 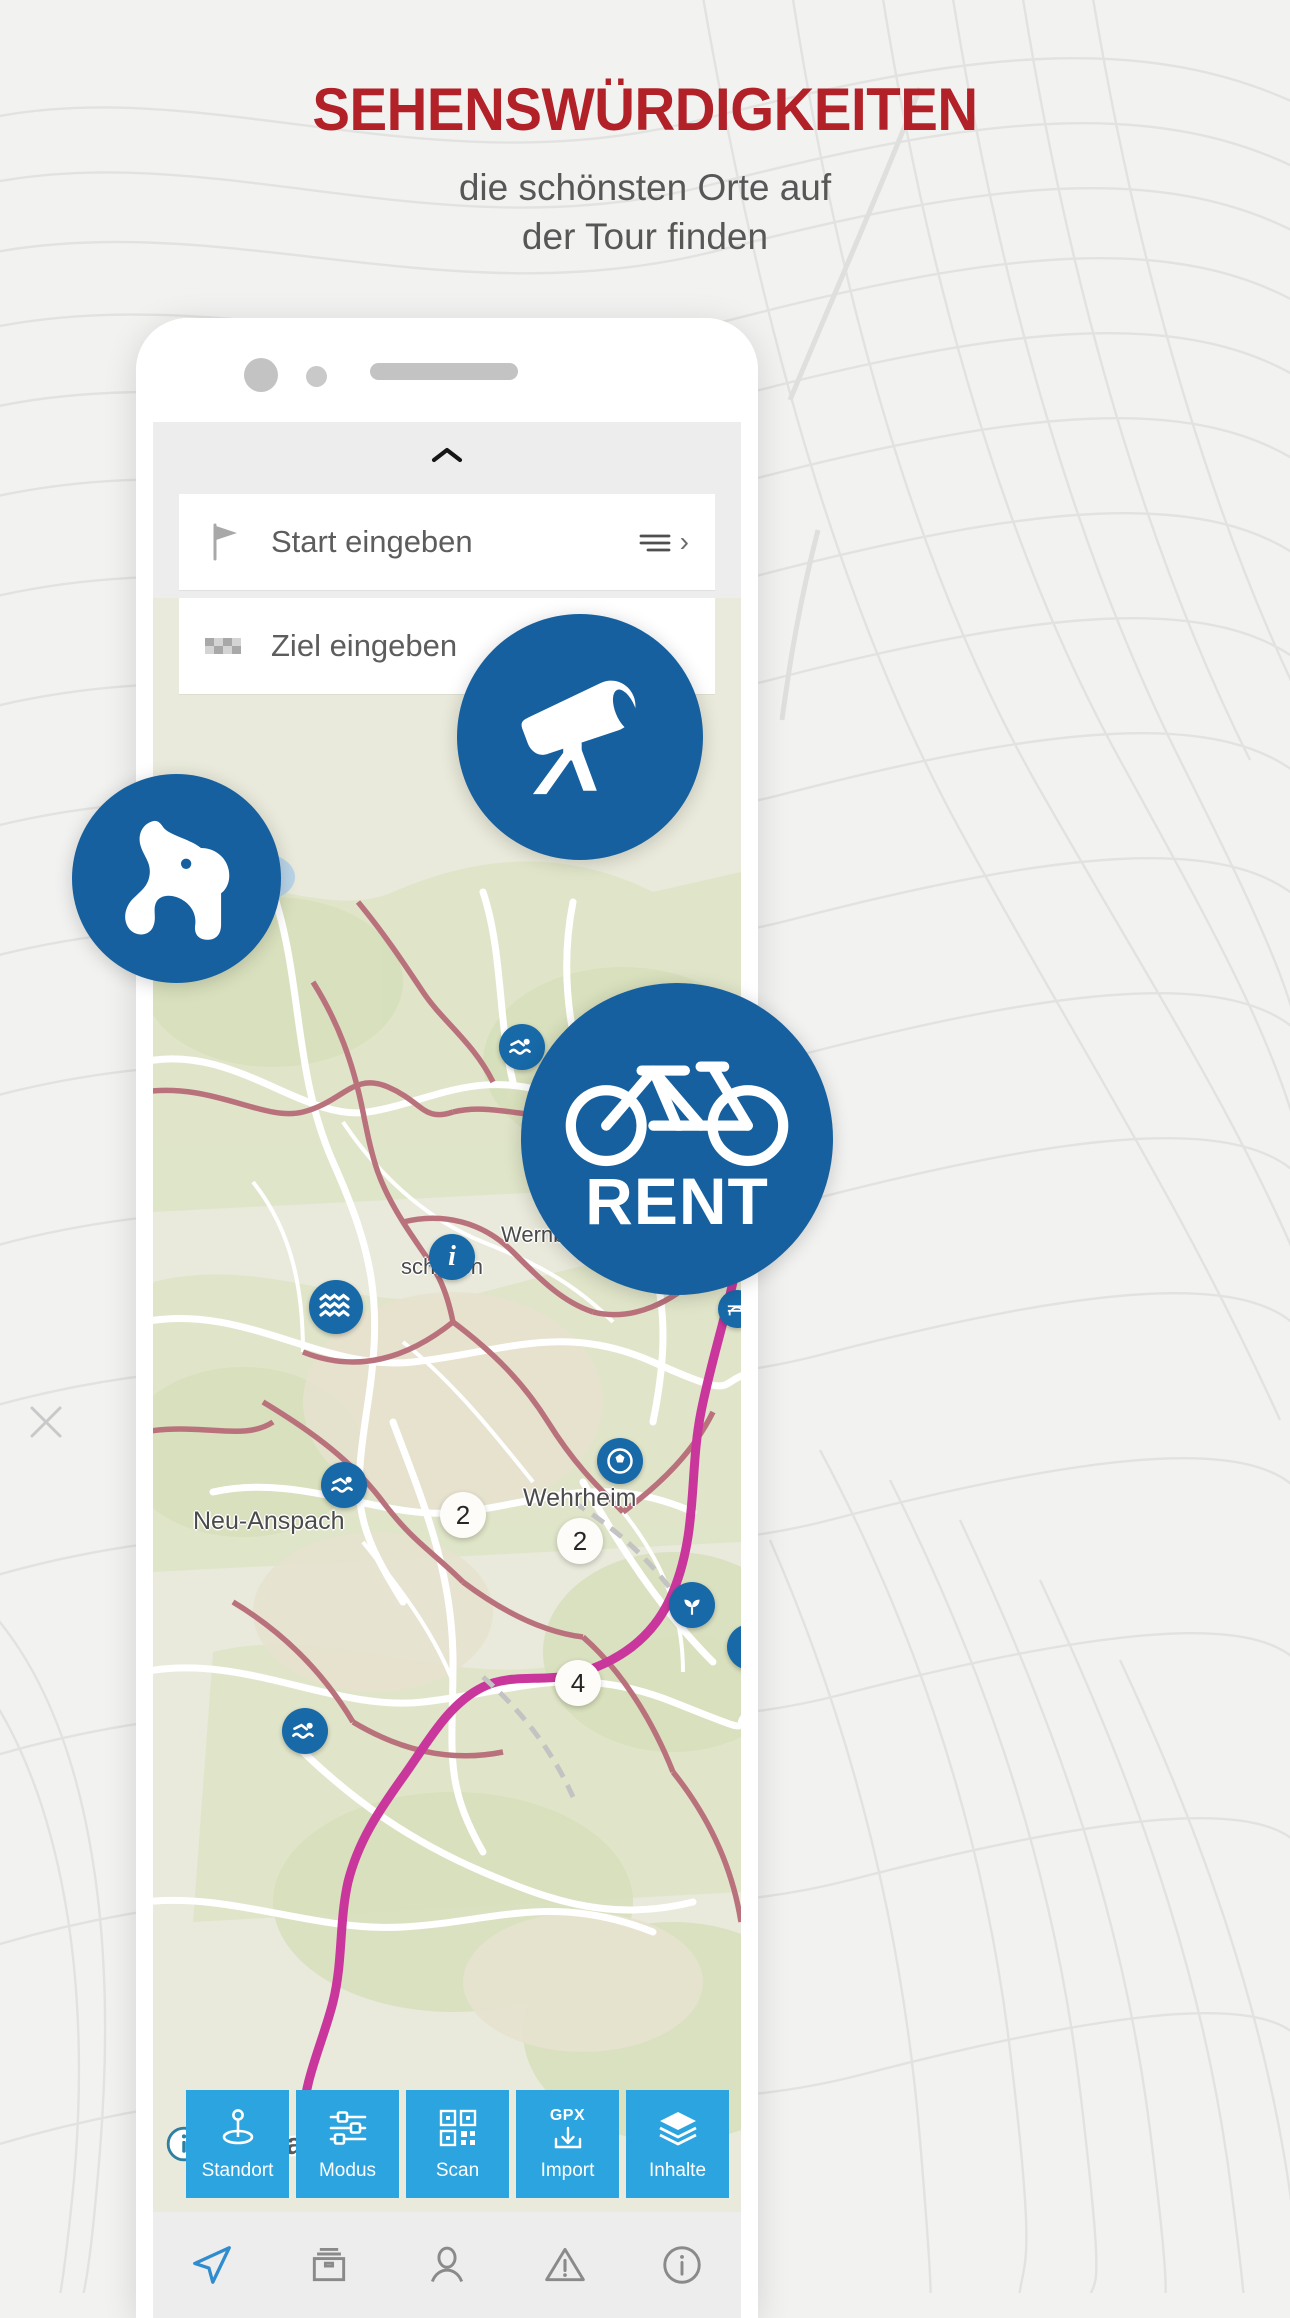 What do you see at coordinates (567, 2170) in the screenshot?
I see `quick-button-label: Import` at bounding box center [567, 2170].